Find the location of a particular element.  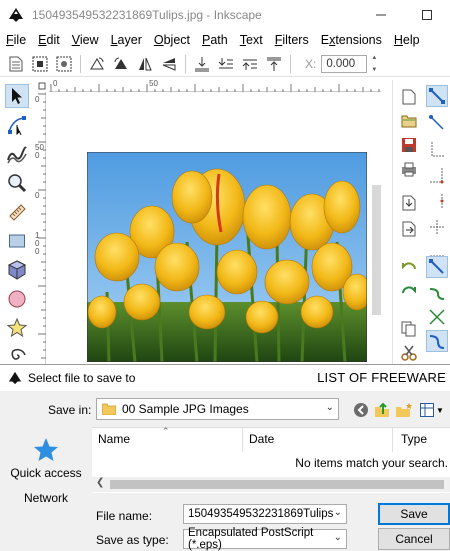

minimize-button is located at coordinates (381, 15).